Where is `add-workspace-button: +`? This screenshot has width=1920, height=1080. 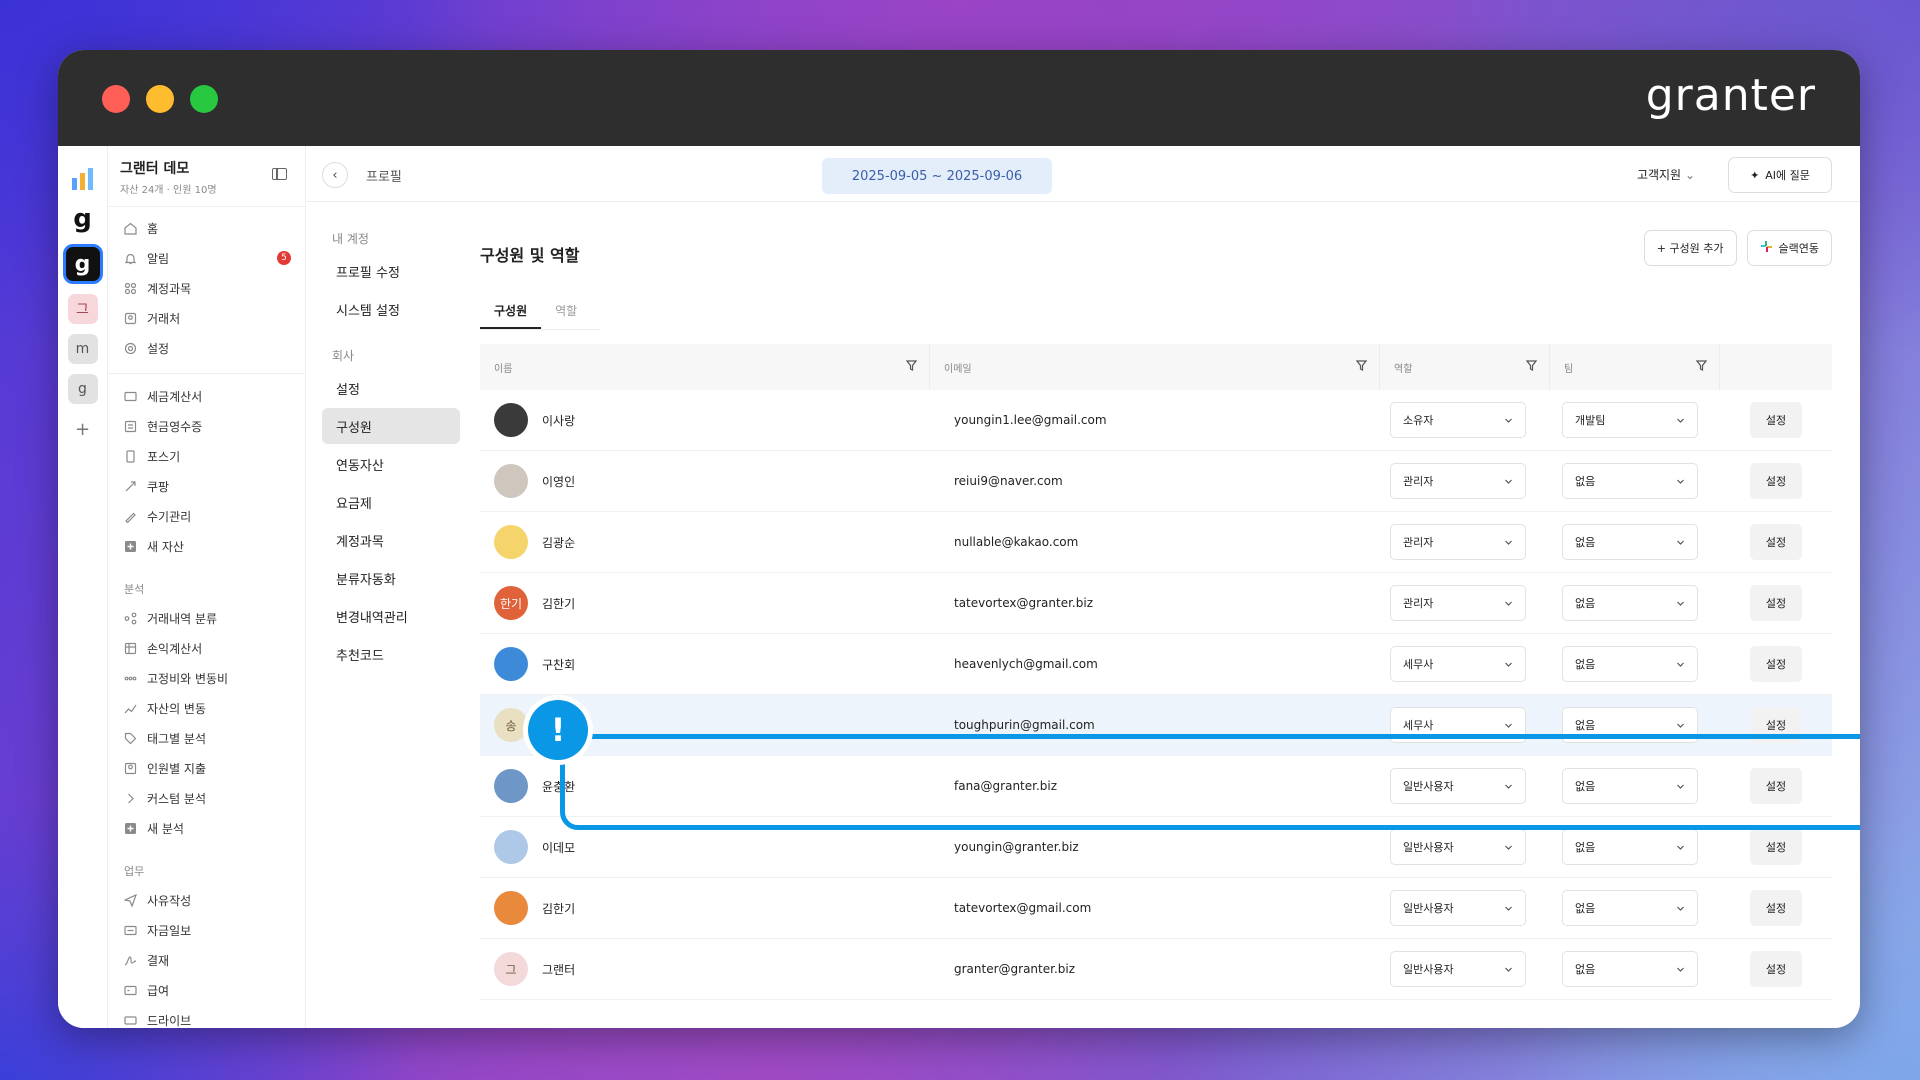
add-workspace-button: + is located at coordinates (83, 429).